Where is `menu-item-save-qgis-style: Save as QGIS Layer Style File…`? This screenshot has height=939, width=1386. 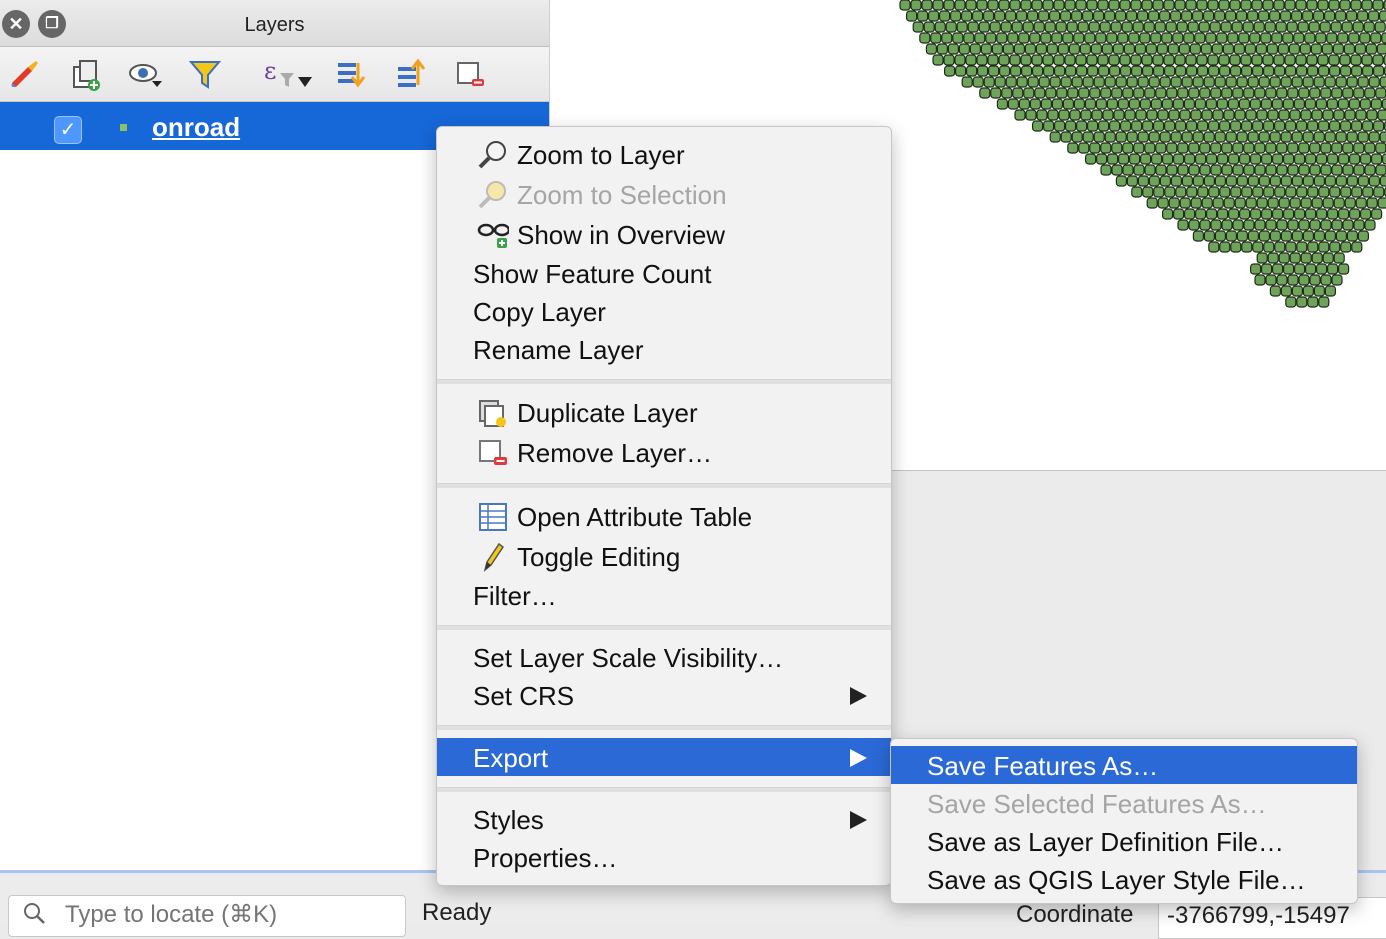 menu-item-save-qgis-style: Save as QGIS Layer Style File… is located at coordinates (1124, 879).